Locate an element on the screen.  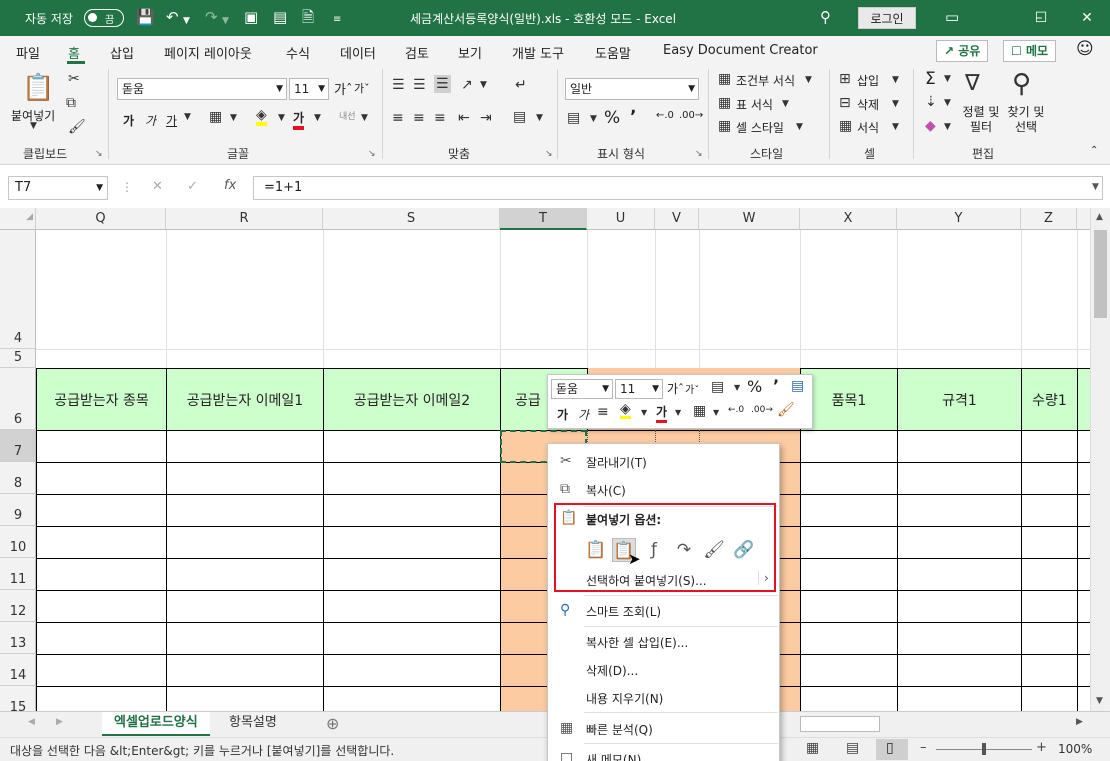
customize-qat-icon: ≡ is located at coordinates (337, 20).